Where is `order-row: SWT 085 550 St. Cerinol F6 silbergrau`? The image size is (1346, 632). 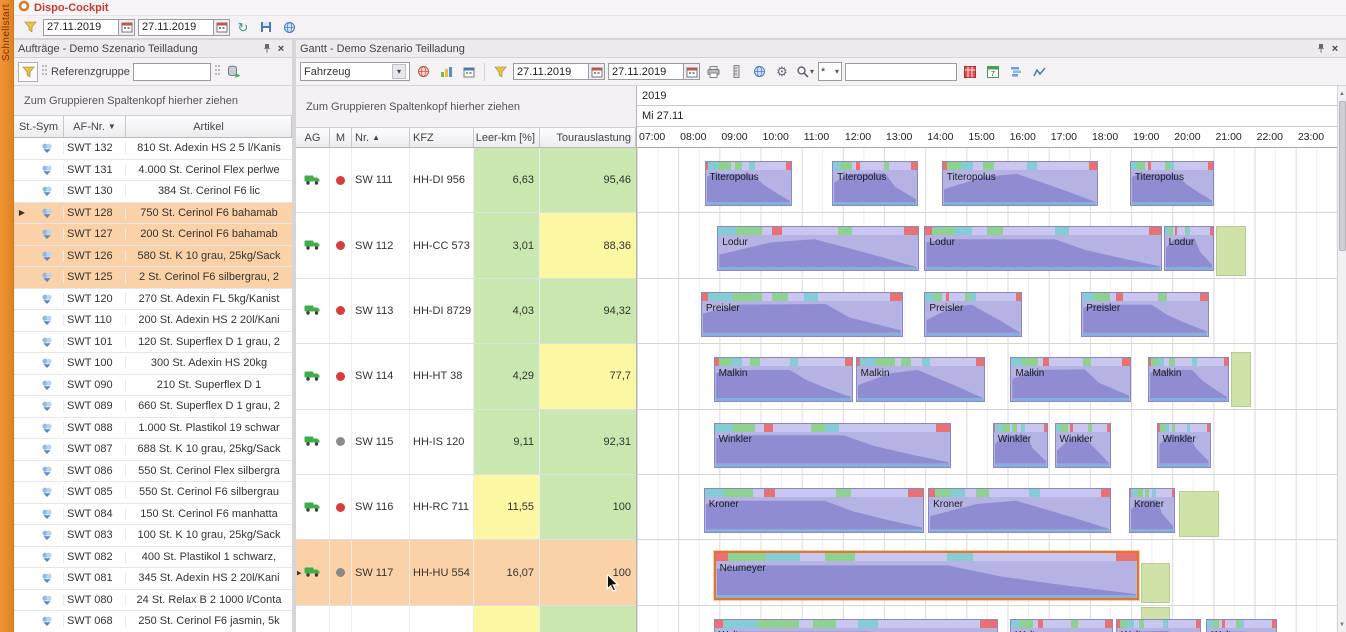 order-row: SWT 085 550 St. Cerinol F6 silbergrau is located at coordinates (153, 493).